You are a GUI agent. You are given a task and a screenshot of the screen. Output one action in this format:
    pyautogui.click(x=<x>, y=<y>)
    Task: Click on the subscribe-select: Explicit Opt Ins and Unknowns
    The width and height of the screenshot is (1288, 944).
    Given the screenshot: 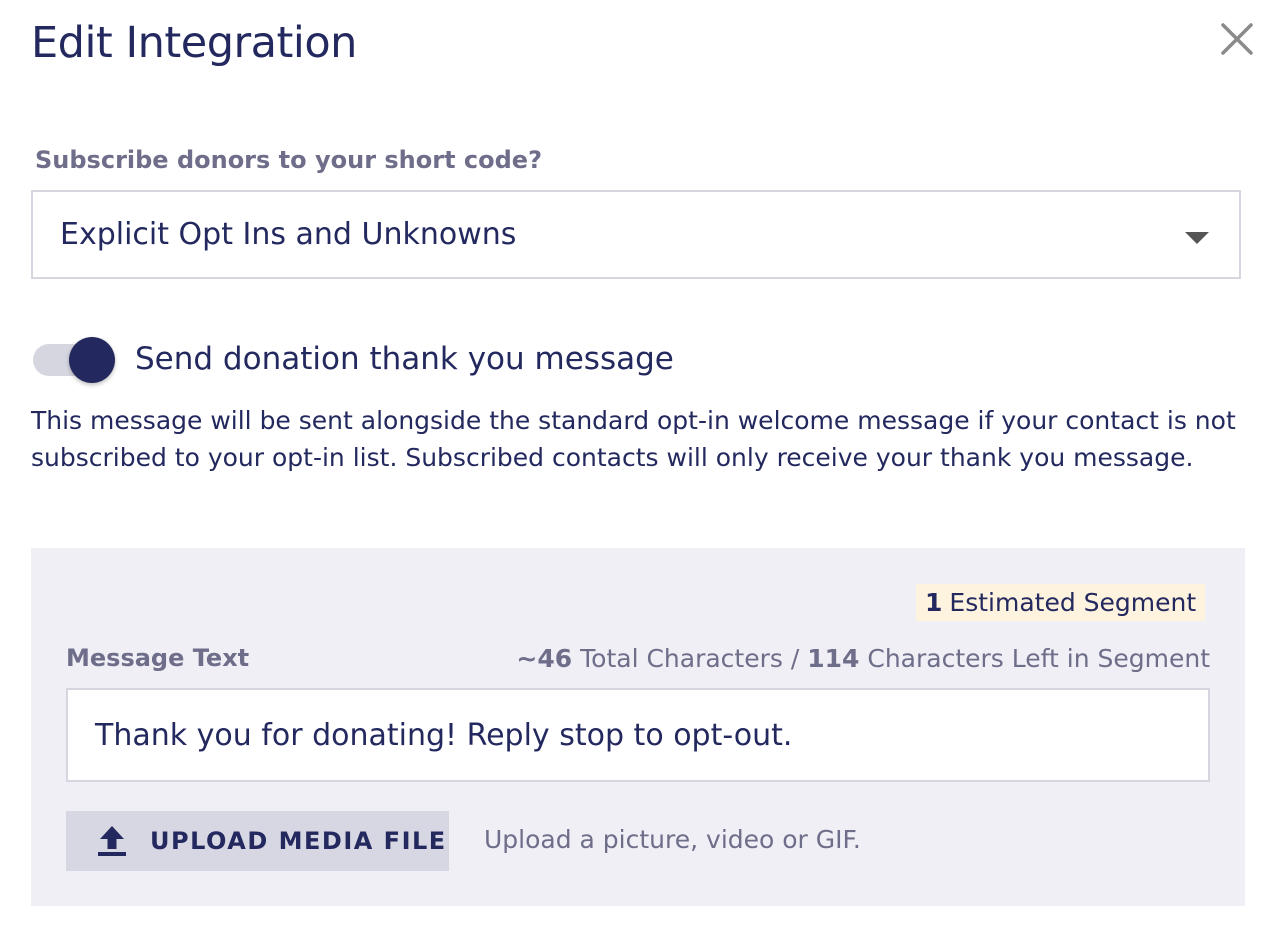 What is the action you would take?
    pyautogui.click(x=636, y=234)
    